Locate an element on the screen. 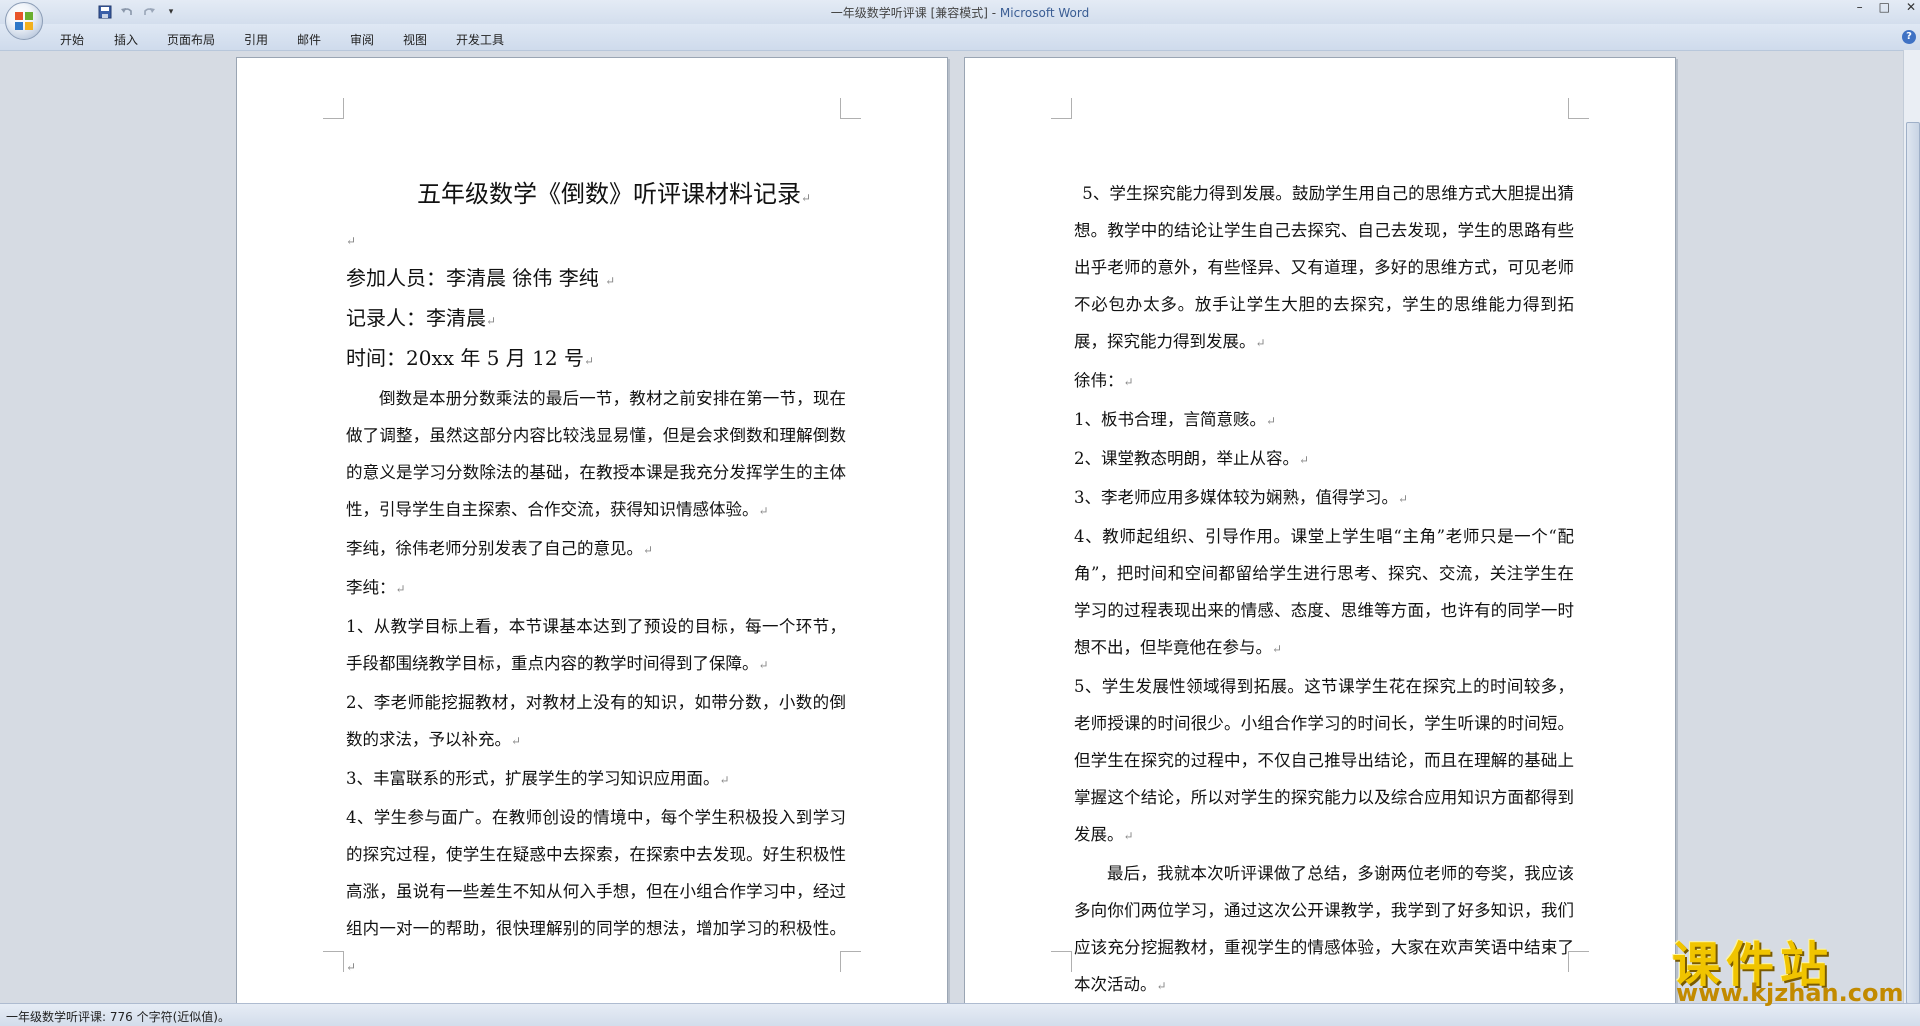 This screenshot has height=1026, width=1920. office-logo-icon is located at coordinates (24, 21).